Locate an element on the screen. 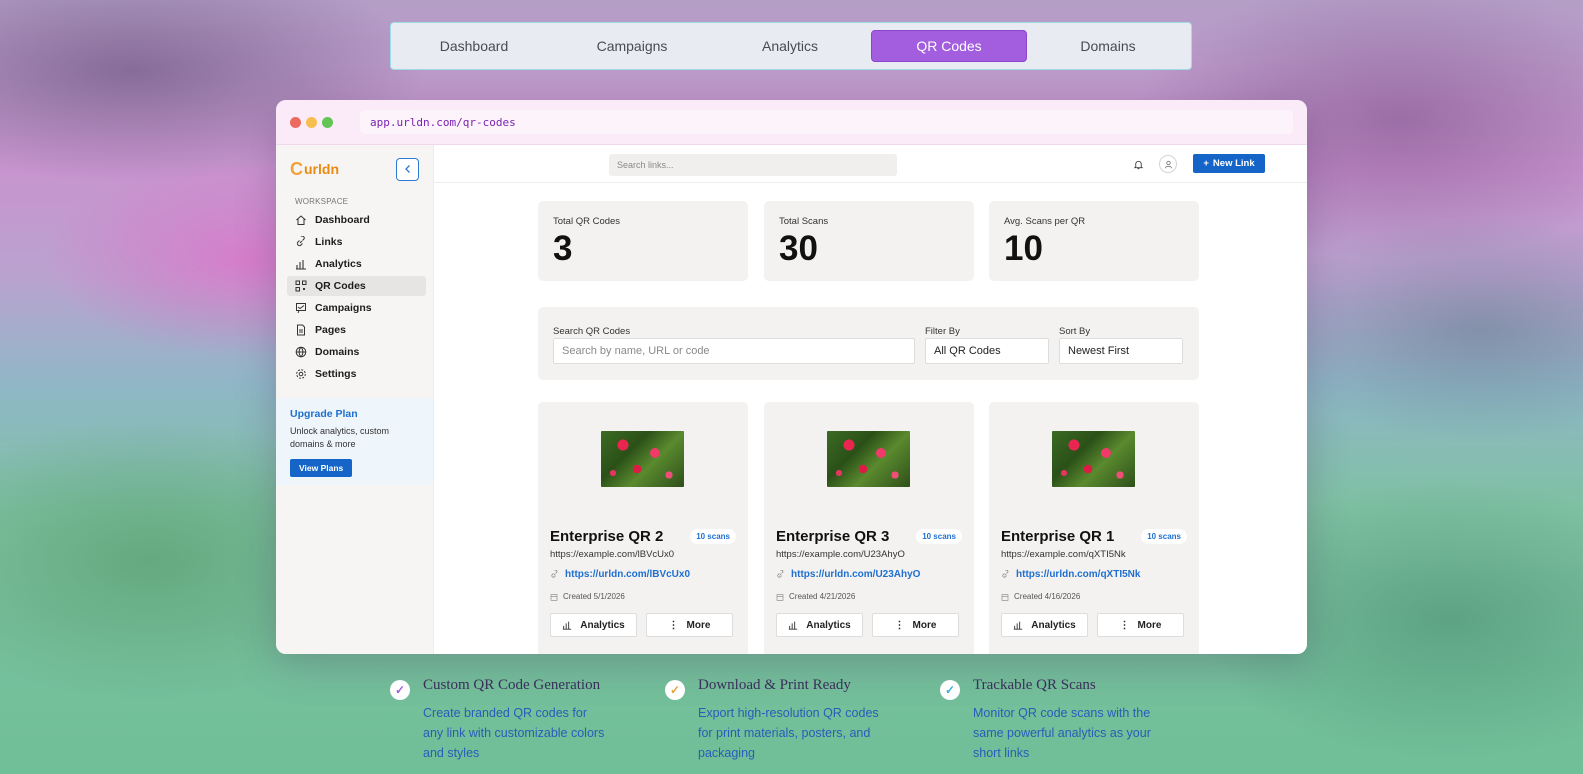 The height and width of the screenshot is (774, 1583). short-url-link: https://urldn.com/lBVcUx0 is located at coordinates (620, 574).